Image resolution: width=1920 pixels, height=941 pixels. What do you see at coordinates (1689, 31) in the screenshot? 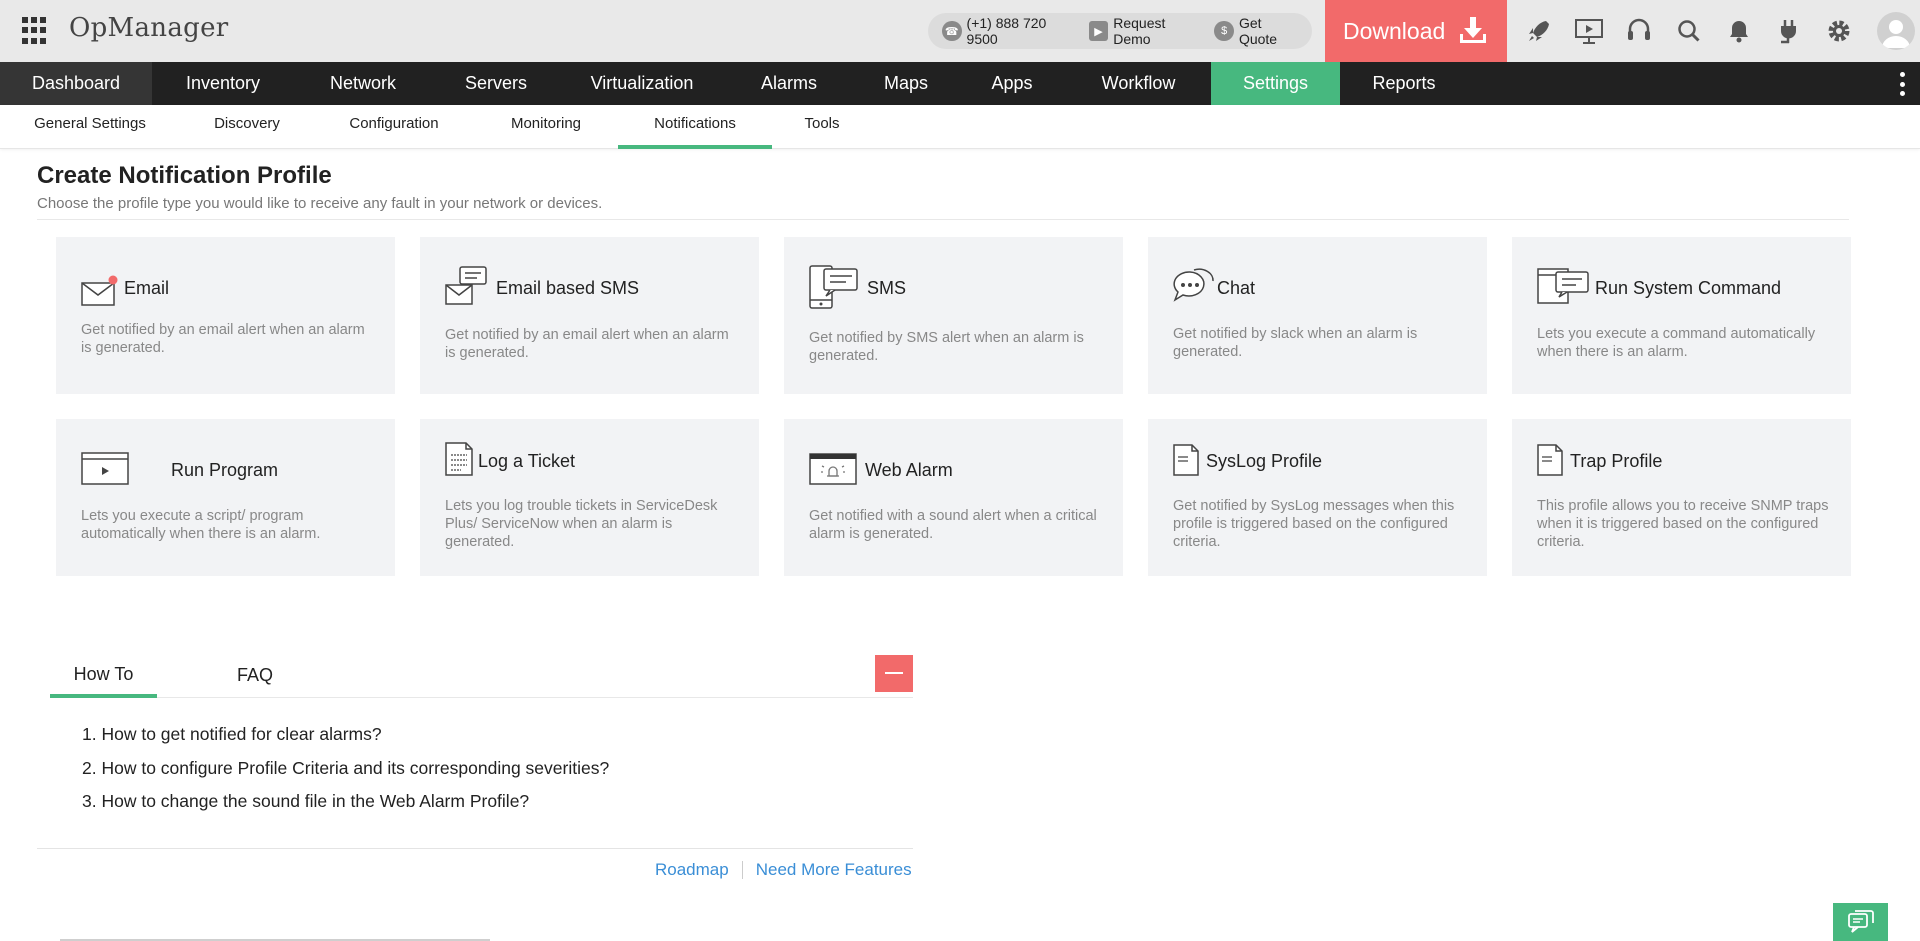
I see `search-icon` at bounding box center [1689, 31].